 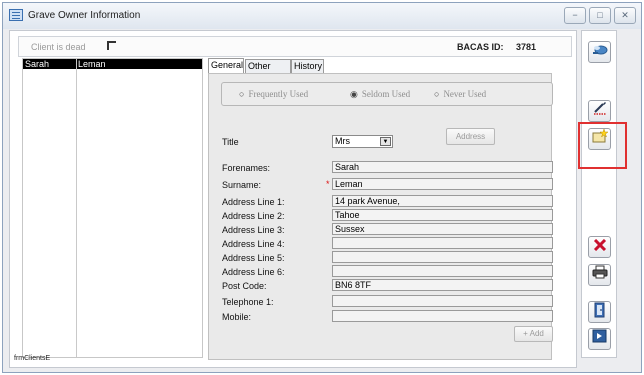 I want to click on exit-door-icon, so click(x=600, y=311).